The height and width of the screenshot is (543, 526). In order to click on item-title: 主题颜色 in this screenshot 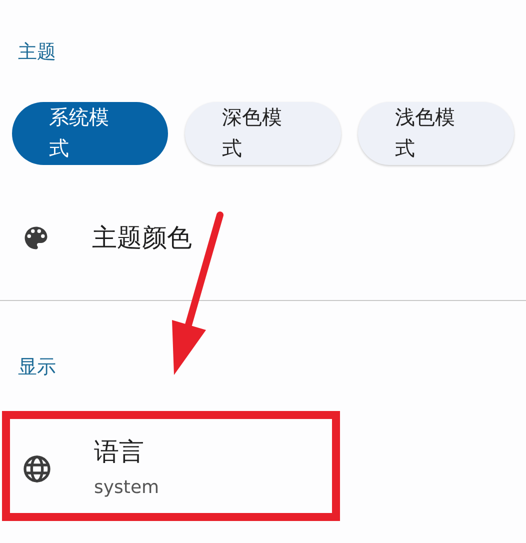, I will do `click(142, 238)`.